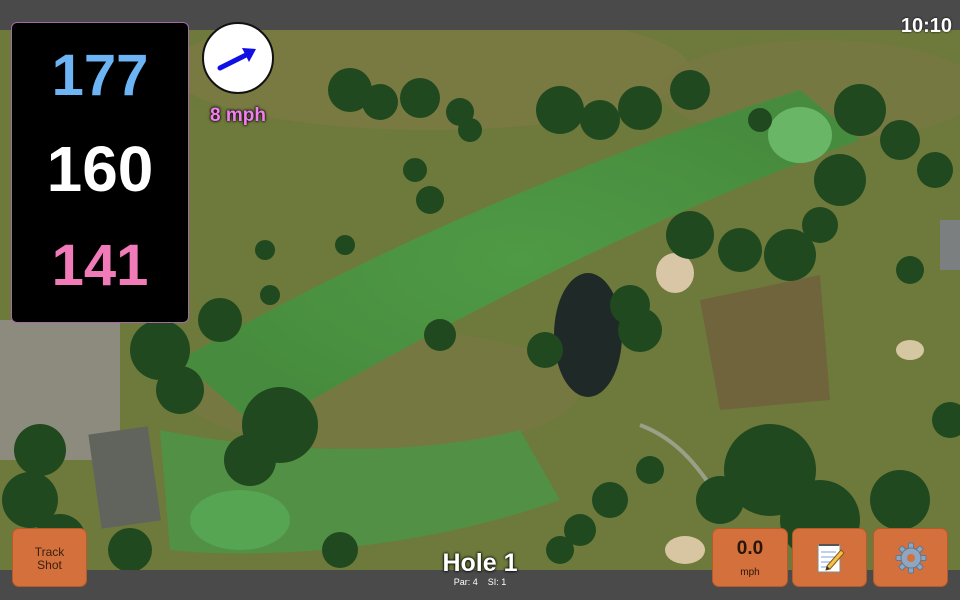  What do you see at coordinates (750, 548) in the screenshot?
I see `speed-value: 0.0` at bounding box center [750, 548].